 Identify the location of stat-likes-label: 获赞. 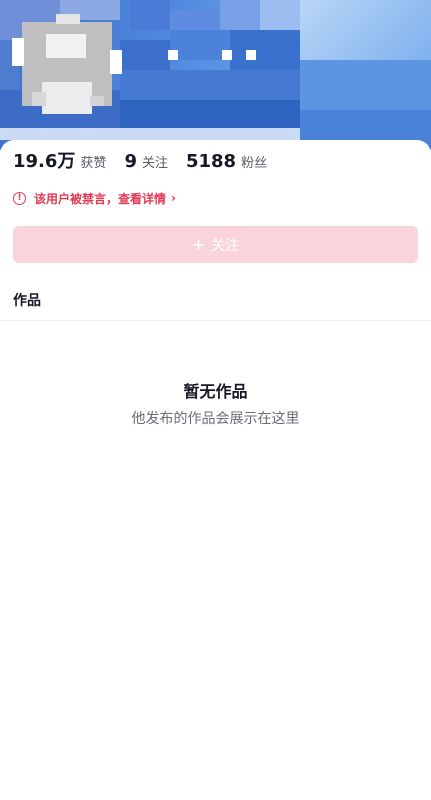
(93, 163).